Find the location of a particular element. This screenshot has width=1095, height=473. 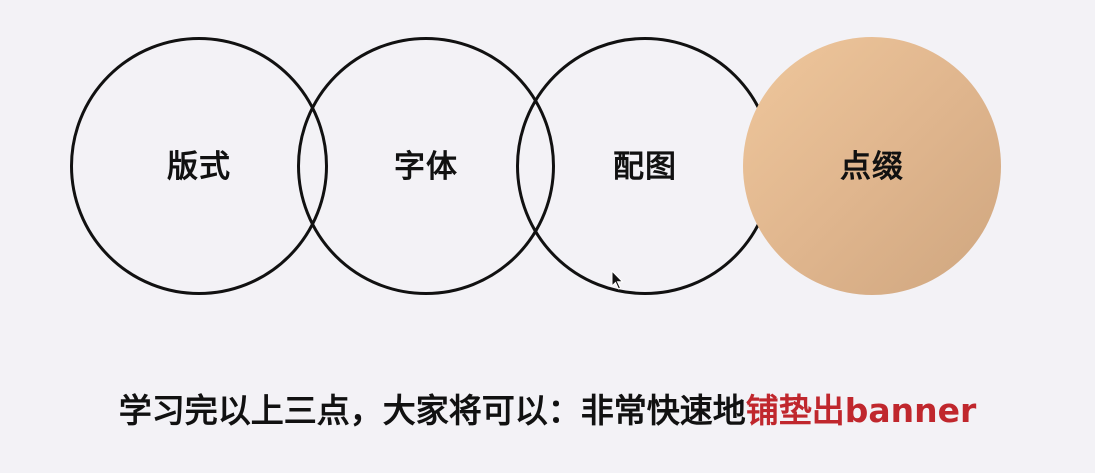

circle-label-imagery: 配图 is located at coordinates (645, 167).